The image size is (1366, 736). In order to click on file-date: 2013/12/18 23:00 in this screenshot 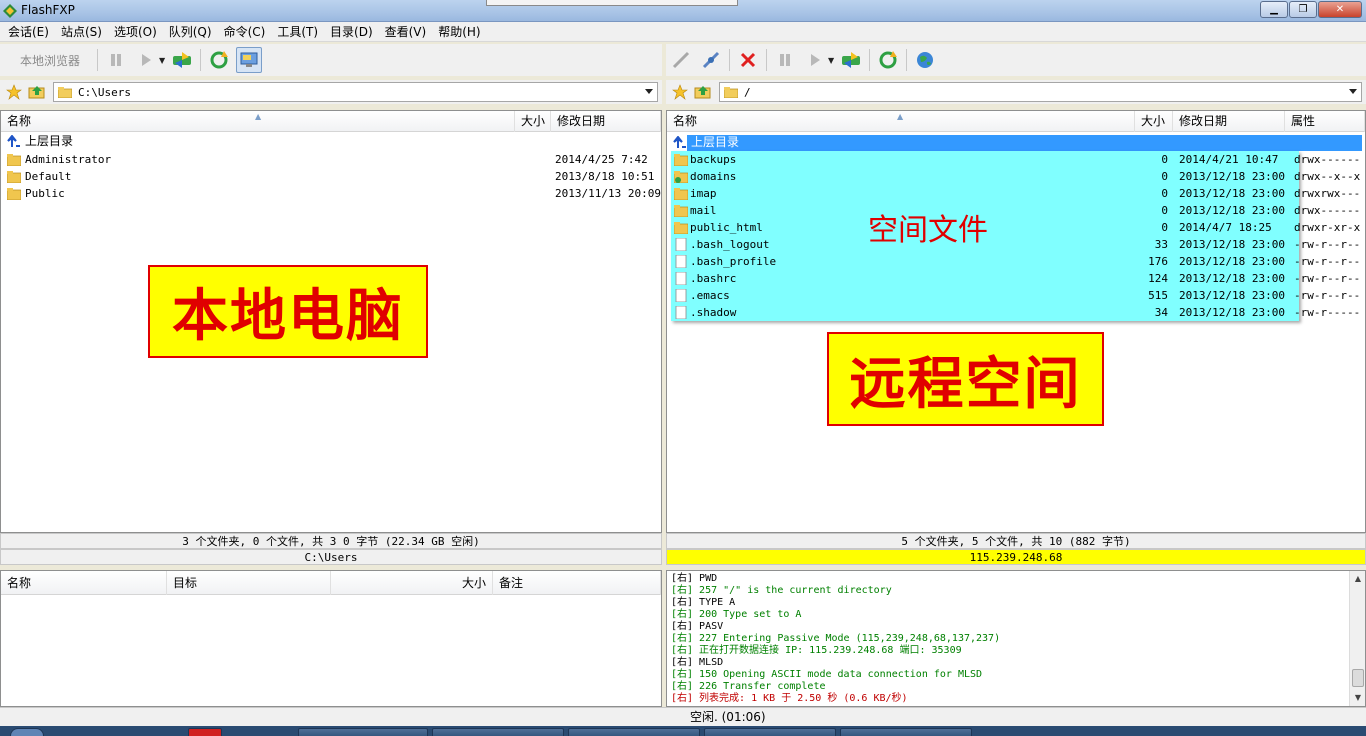, I will do `click(1232, 312)`.